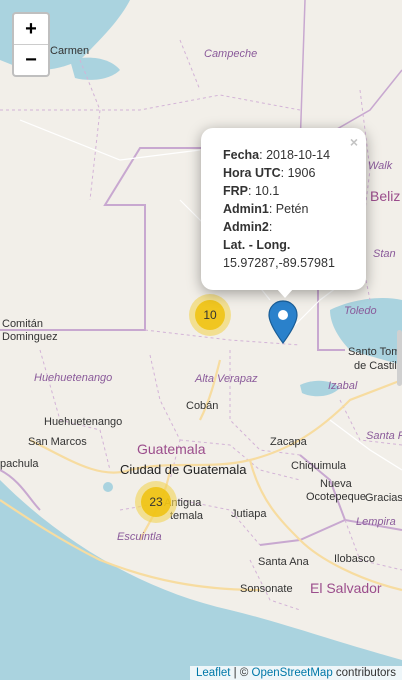 The image size is (402, 680). Describe the element at coordinates (346, 588) in the screenshot. I see `label-el-salvador: El Salvador` at that location.